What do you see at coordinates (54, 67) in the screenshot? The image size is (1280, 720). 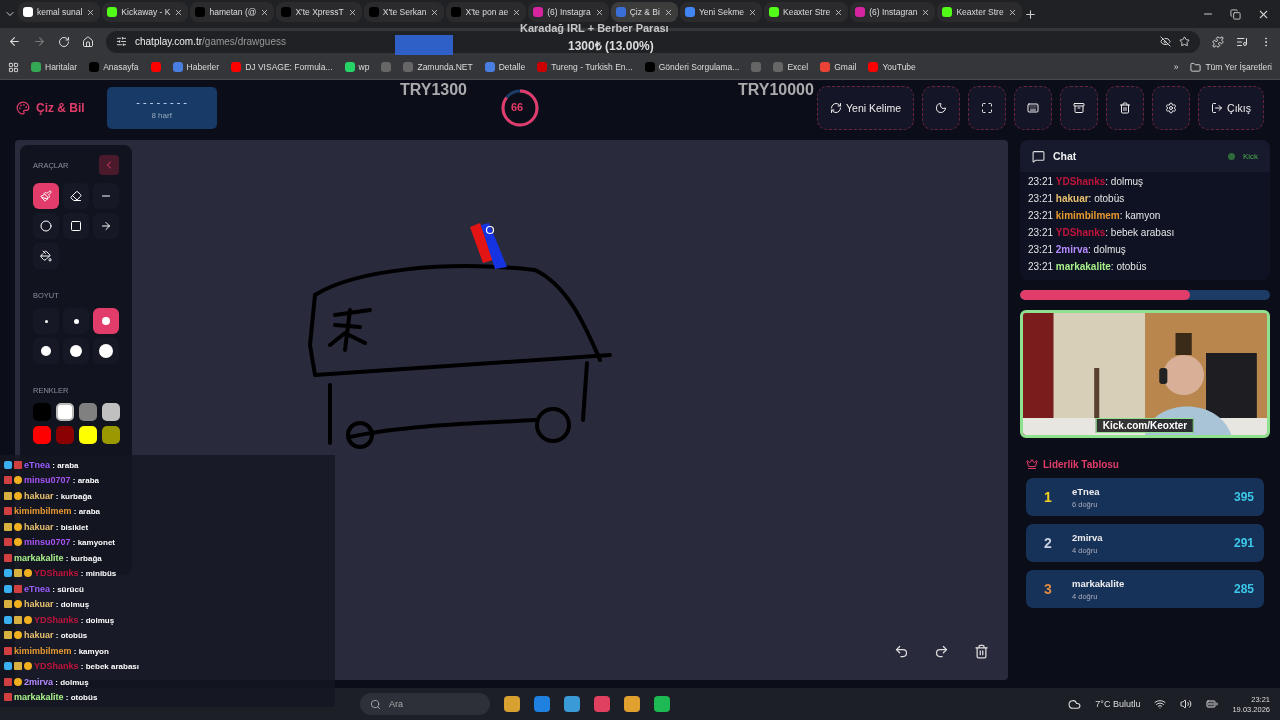 I see `bookmark: Haritalar` at bounding box center [54, 67].